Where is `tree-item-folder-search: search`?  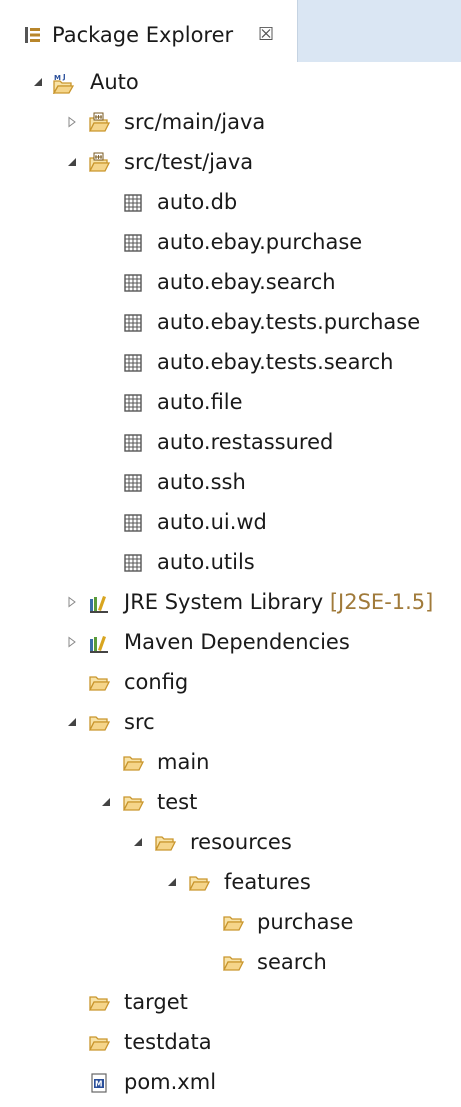
tree-item-folder-search: search is located at coordinates (230, 962).